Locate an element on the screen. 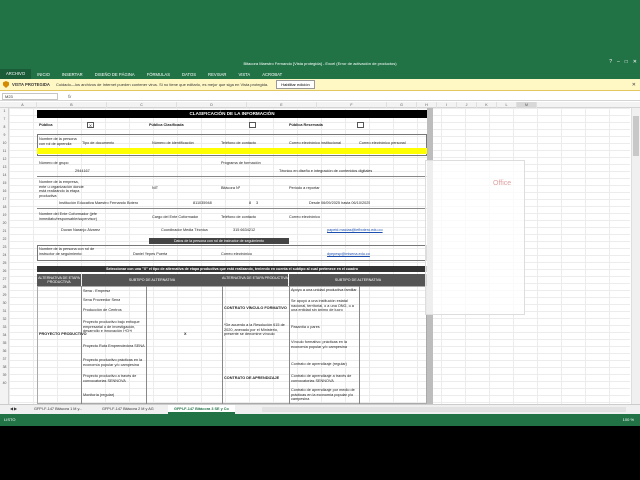 The image size is (640, 480). zoom-level: 100 % is located at coordinates (628, 419).